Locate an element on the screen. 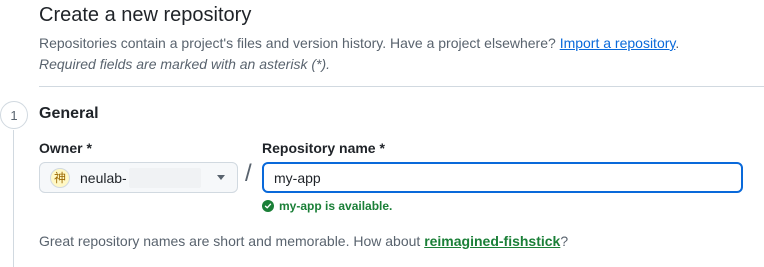 The height and width of the screenshot is (267, 764). import-repository-link: Import a repository is located at coordinates (618, 43).